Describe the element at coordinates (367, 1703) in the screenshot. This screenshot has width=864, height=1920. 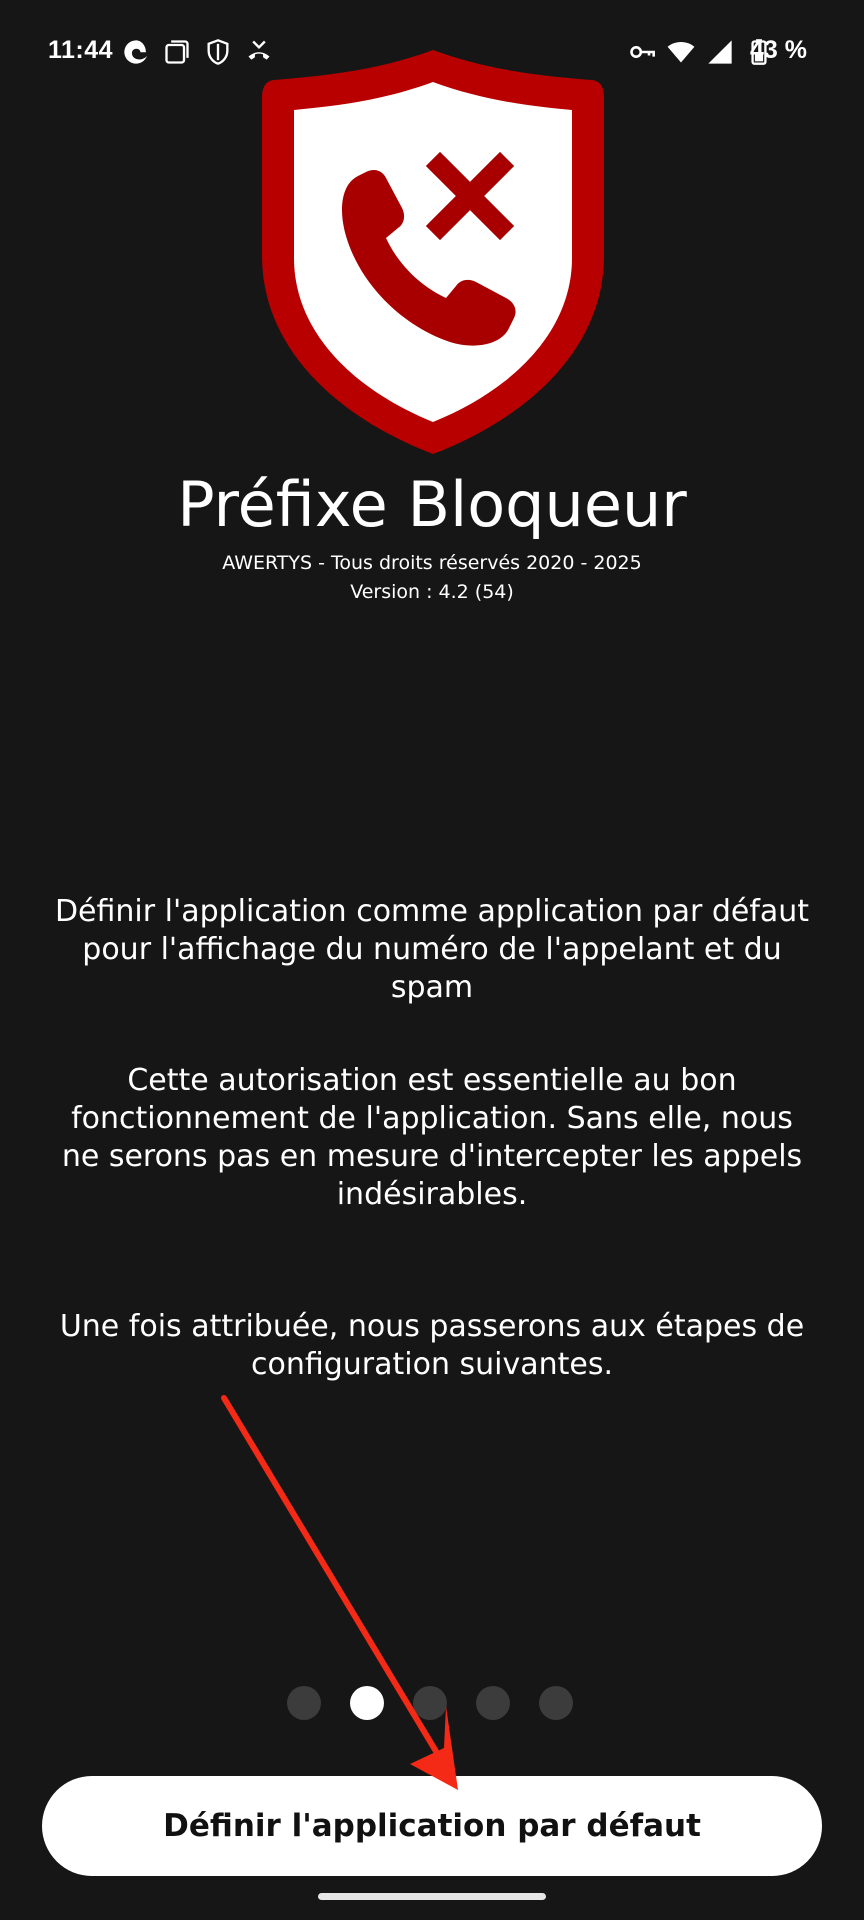
I see `page-dot-2-active` at that location.